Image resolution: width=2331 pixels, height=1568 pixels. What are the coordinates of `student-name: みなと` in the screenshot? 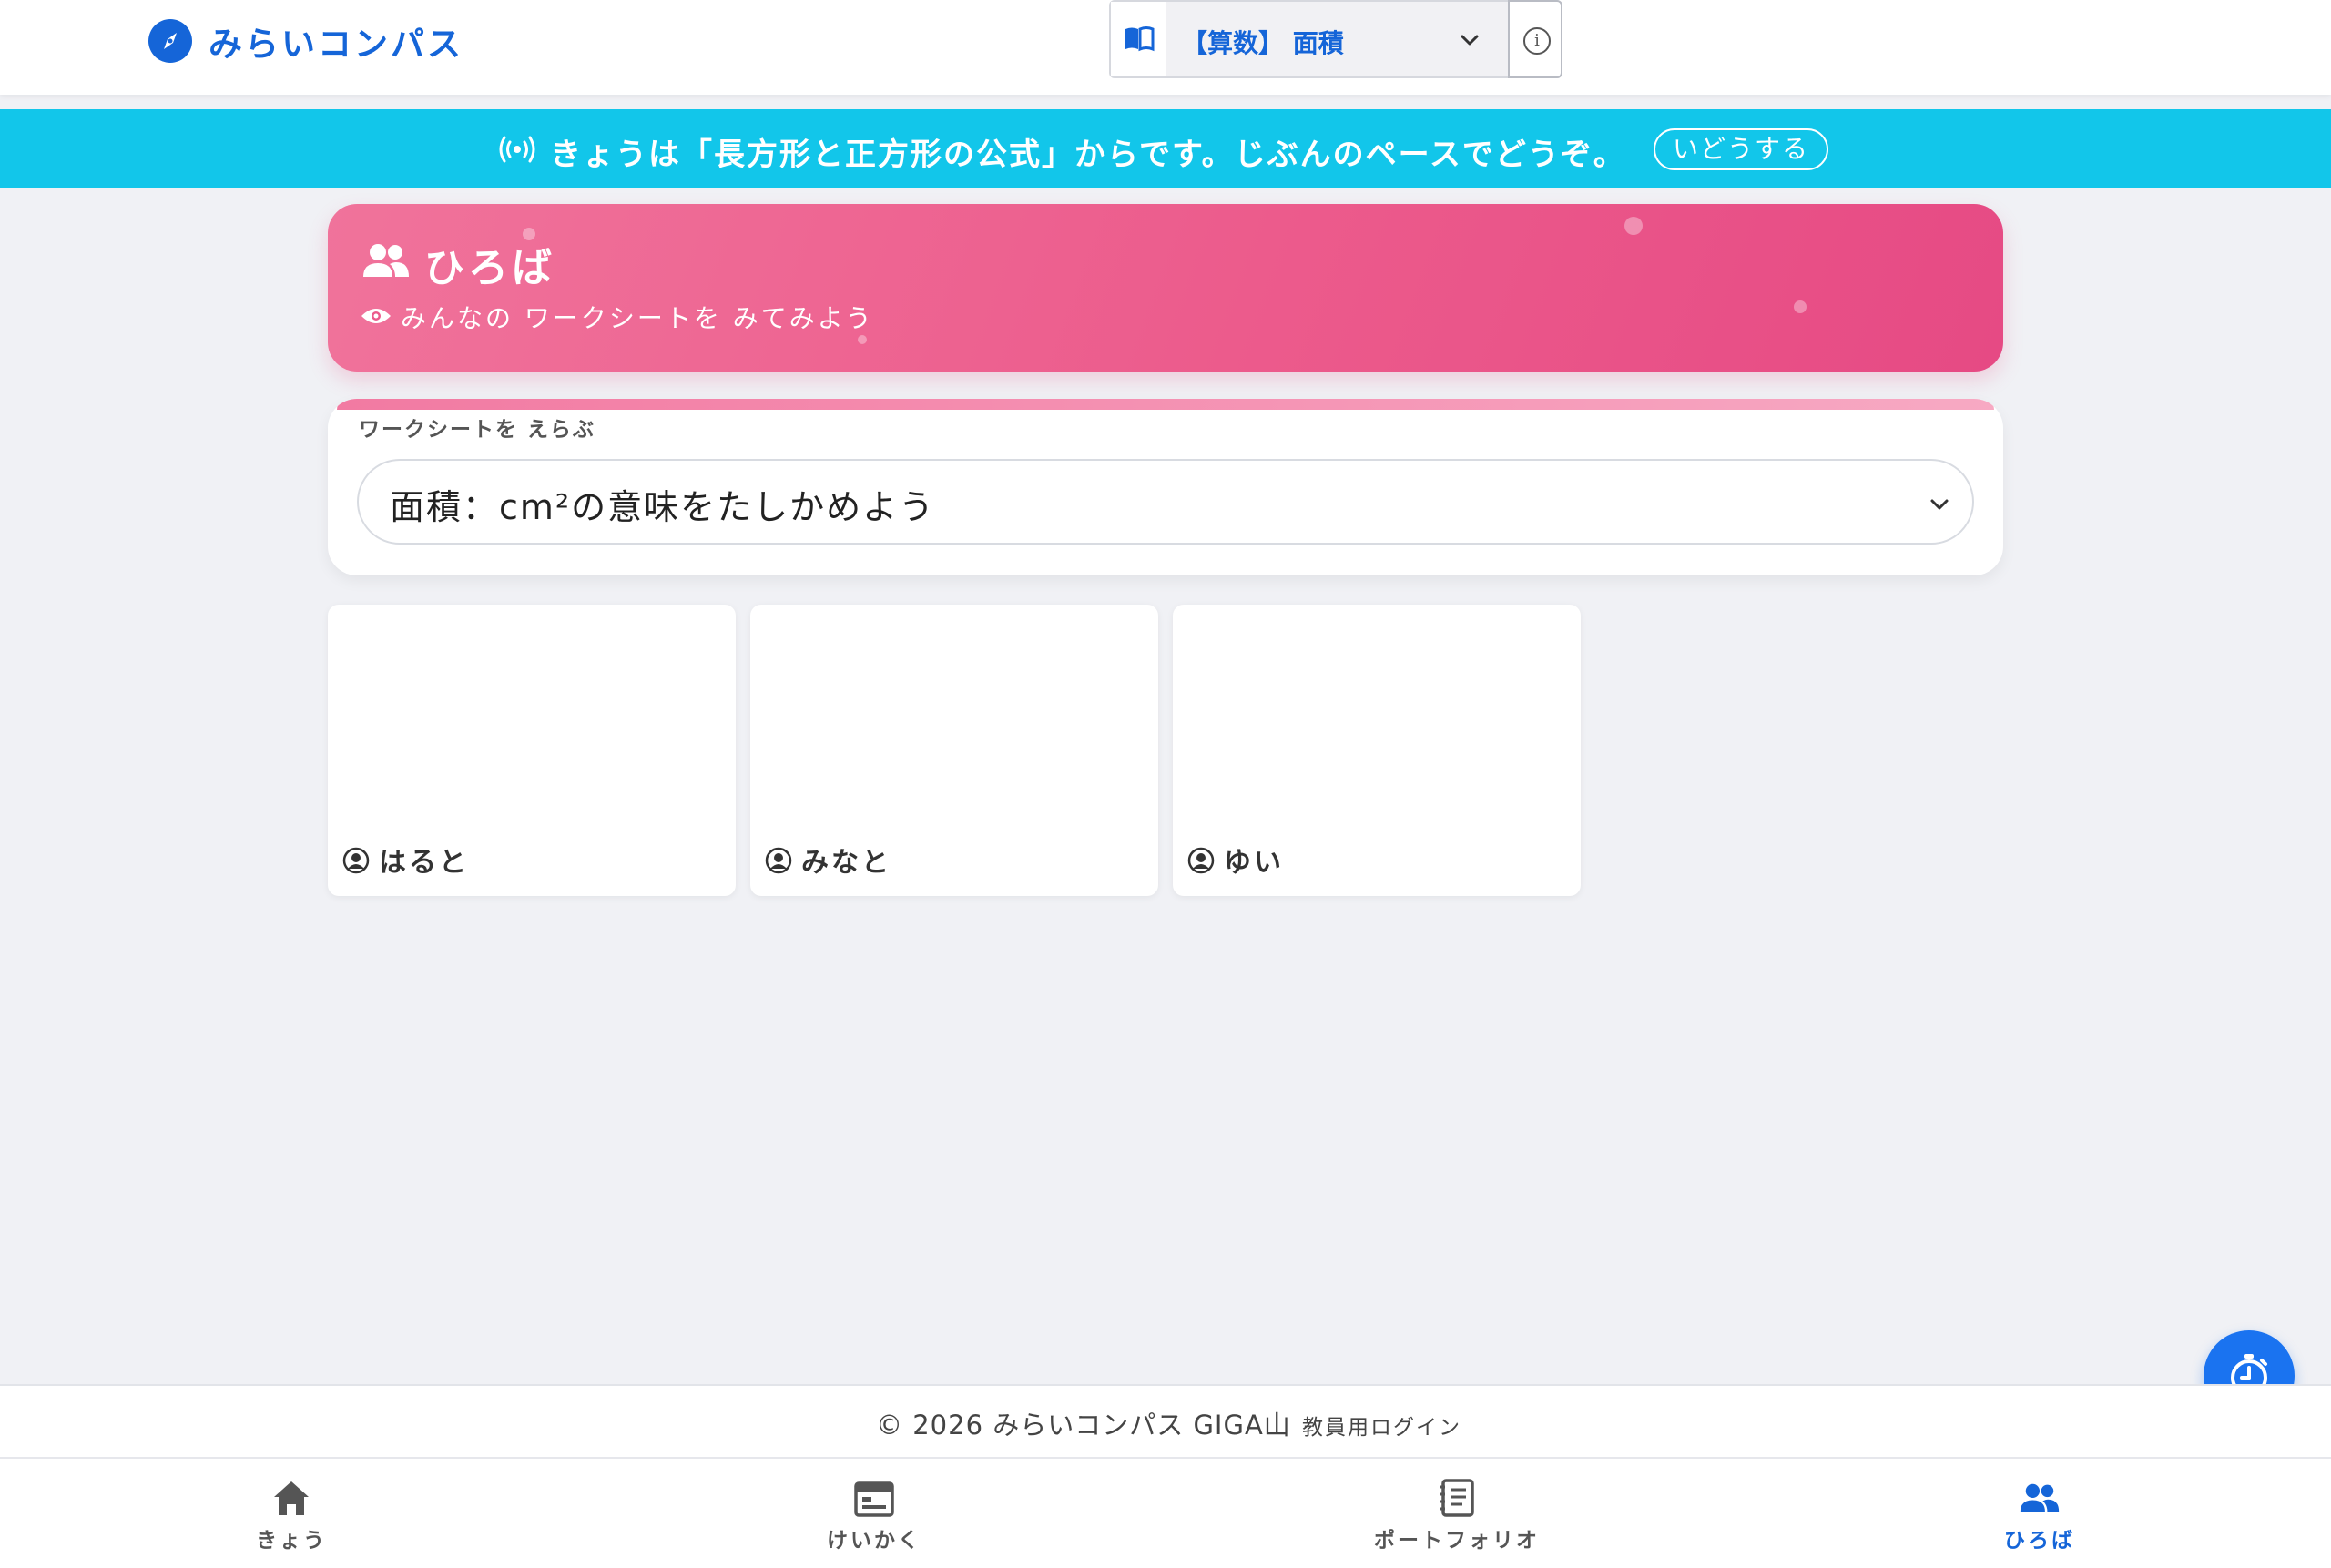 It's located at (846, 863).